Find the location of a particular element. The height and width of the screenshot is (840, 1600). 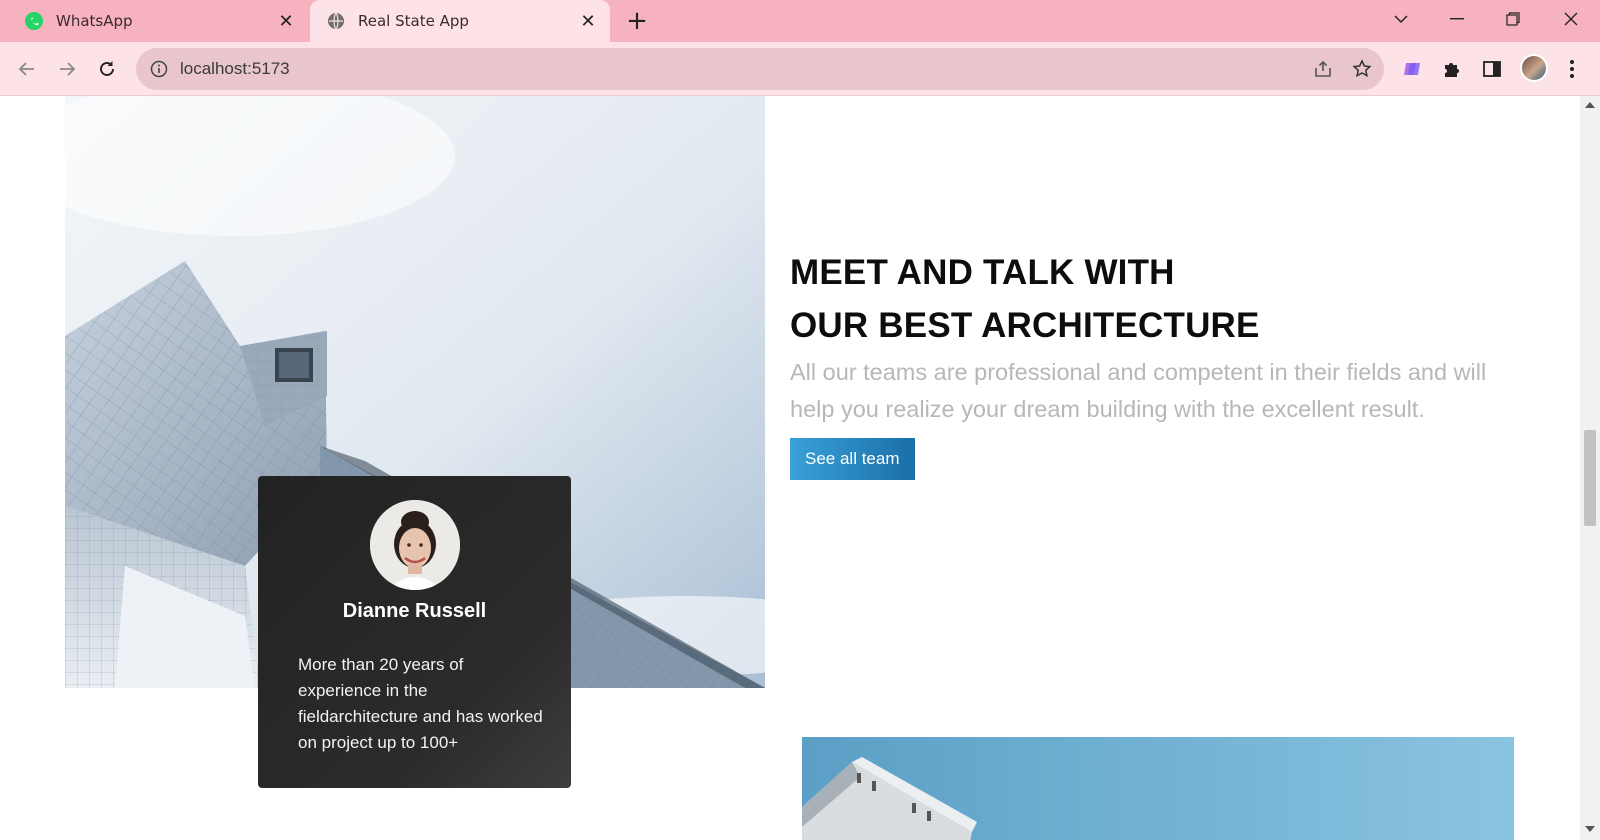

share-icon is located at coordinates (1323, 69).